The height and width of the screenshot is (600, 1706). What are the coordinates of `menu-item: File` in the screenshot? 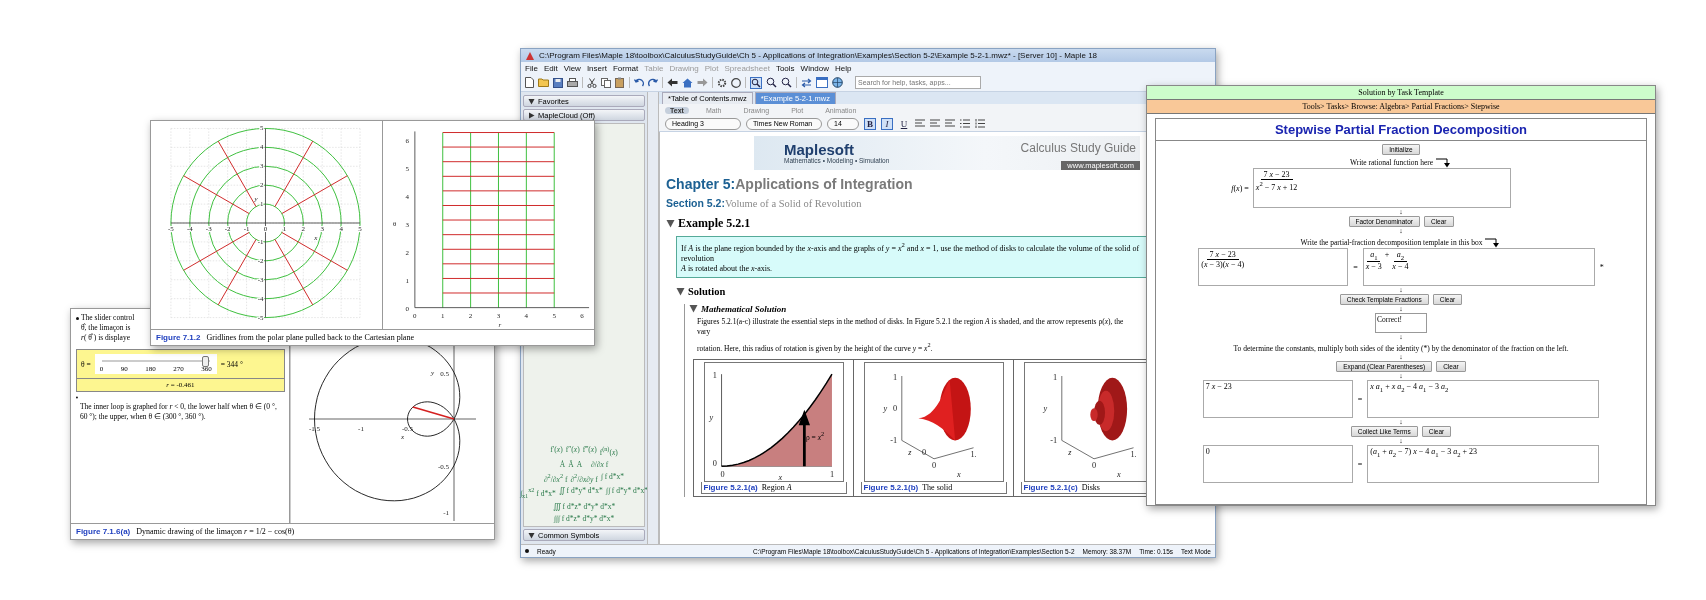 It's located at (531, 68).